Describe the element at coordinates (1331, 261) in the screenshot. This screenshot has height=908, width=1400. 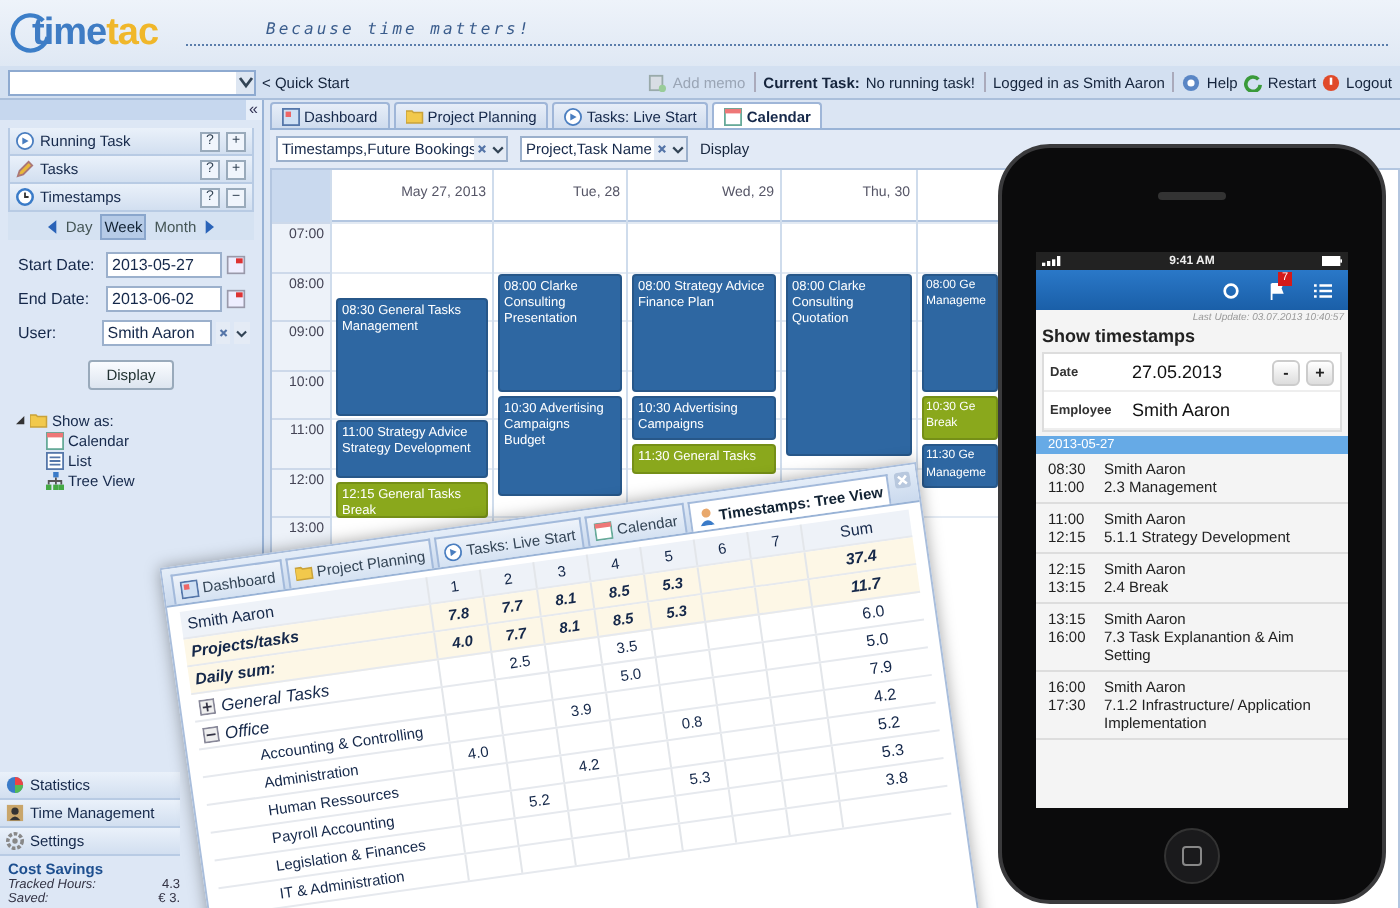
I see `battery-icon` at that location.